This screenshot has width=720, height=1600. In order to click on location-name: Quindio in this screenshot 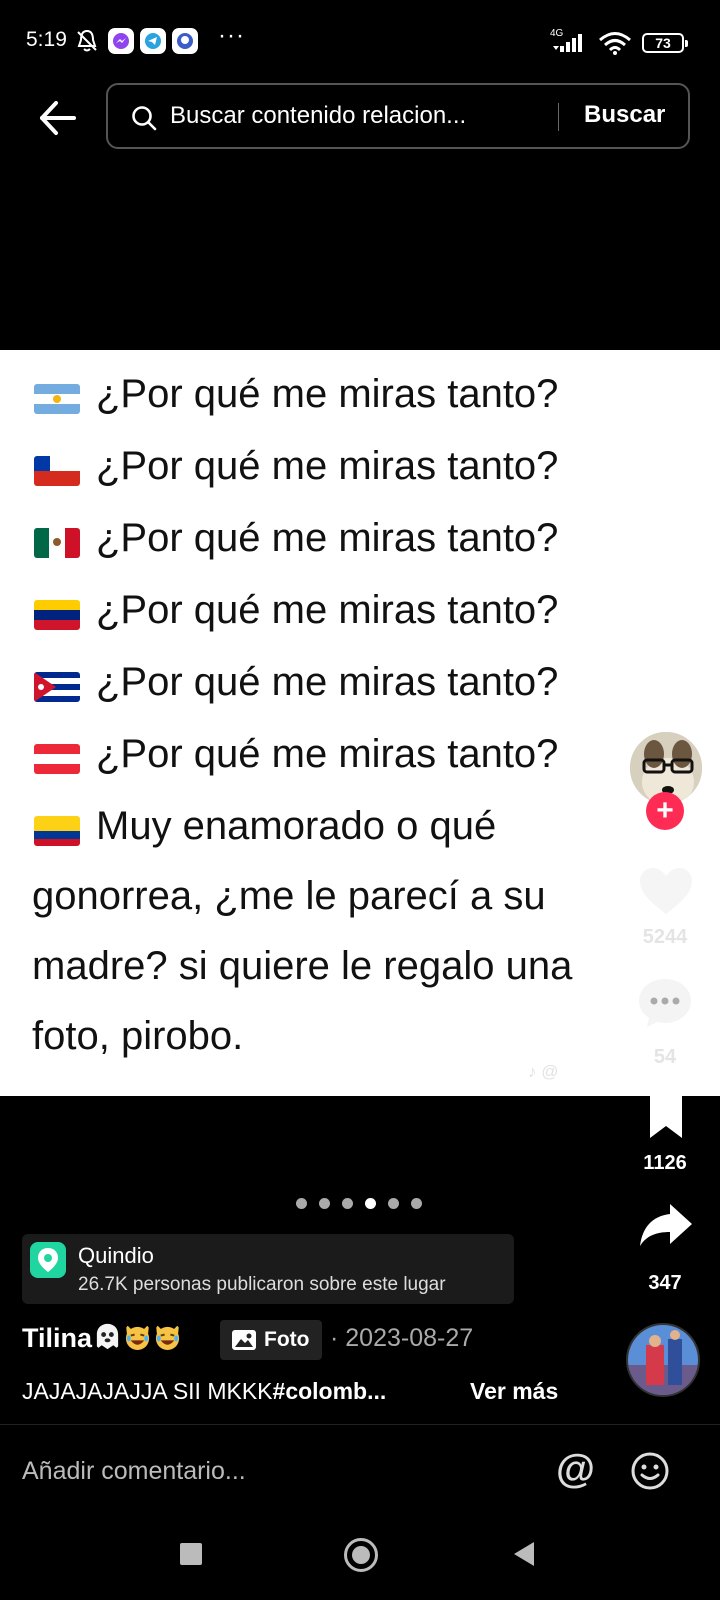, I will do `click(116, 1255)`.